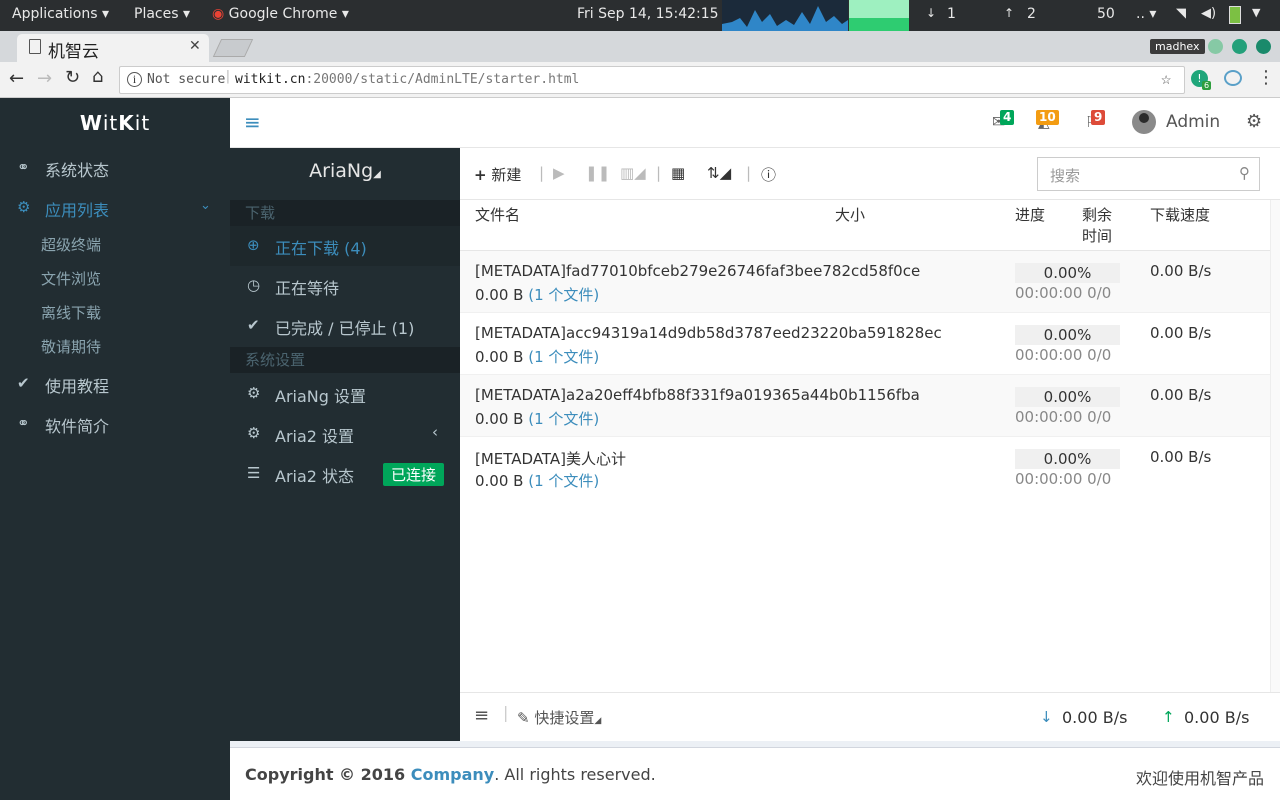 Image resolution: width=1280 pixels, height=800 pixels. What do you see at coordinates (44, 78) in the screenshot?
I see `forward-arrow-icon: →` at bounding box center [44, 78].